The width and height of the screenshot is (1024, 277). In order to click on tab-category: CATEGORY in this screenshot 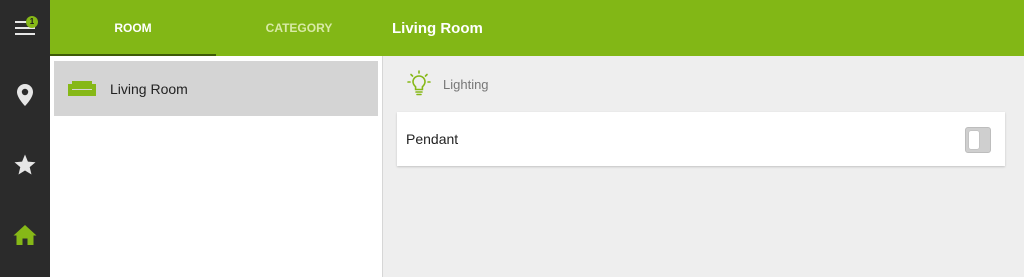, I will do `click(299, 28)`.